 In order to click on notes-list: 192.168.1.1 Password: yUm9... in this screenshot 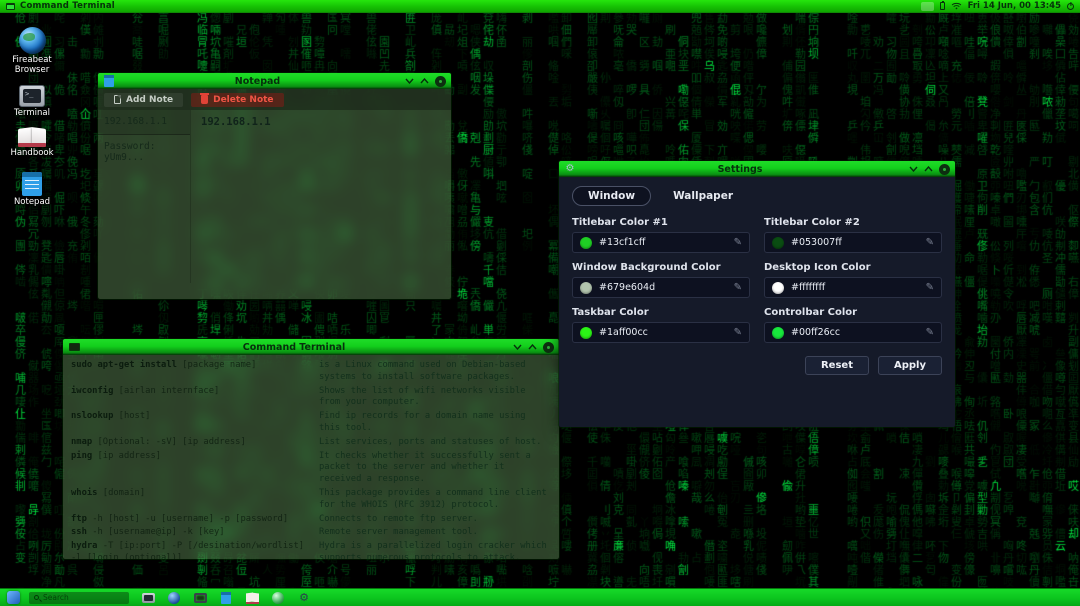, I will do `click(144, 196)`.